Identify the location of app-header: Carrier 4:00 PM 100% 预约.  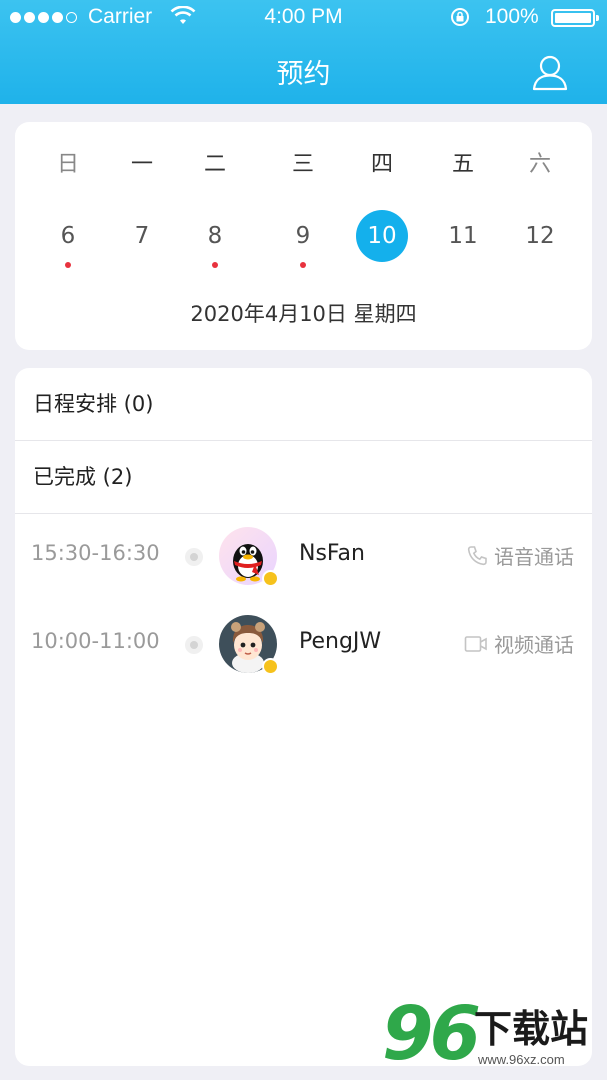
(303, 52).